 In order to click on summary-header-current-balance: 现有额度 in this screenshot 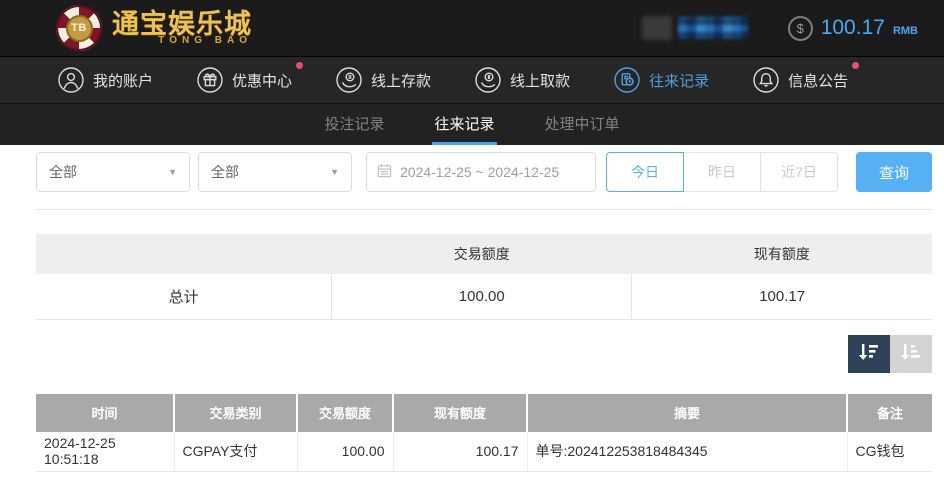, I will do `click(781, 254)`.